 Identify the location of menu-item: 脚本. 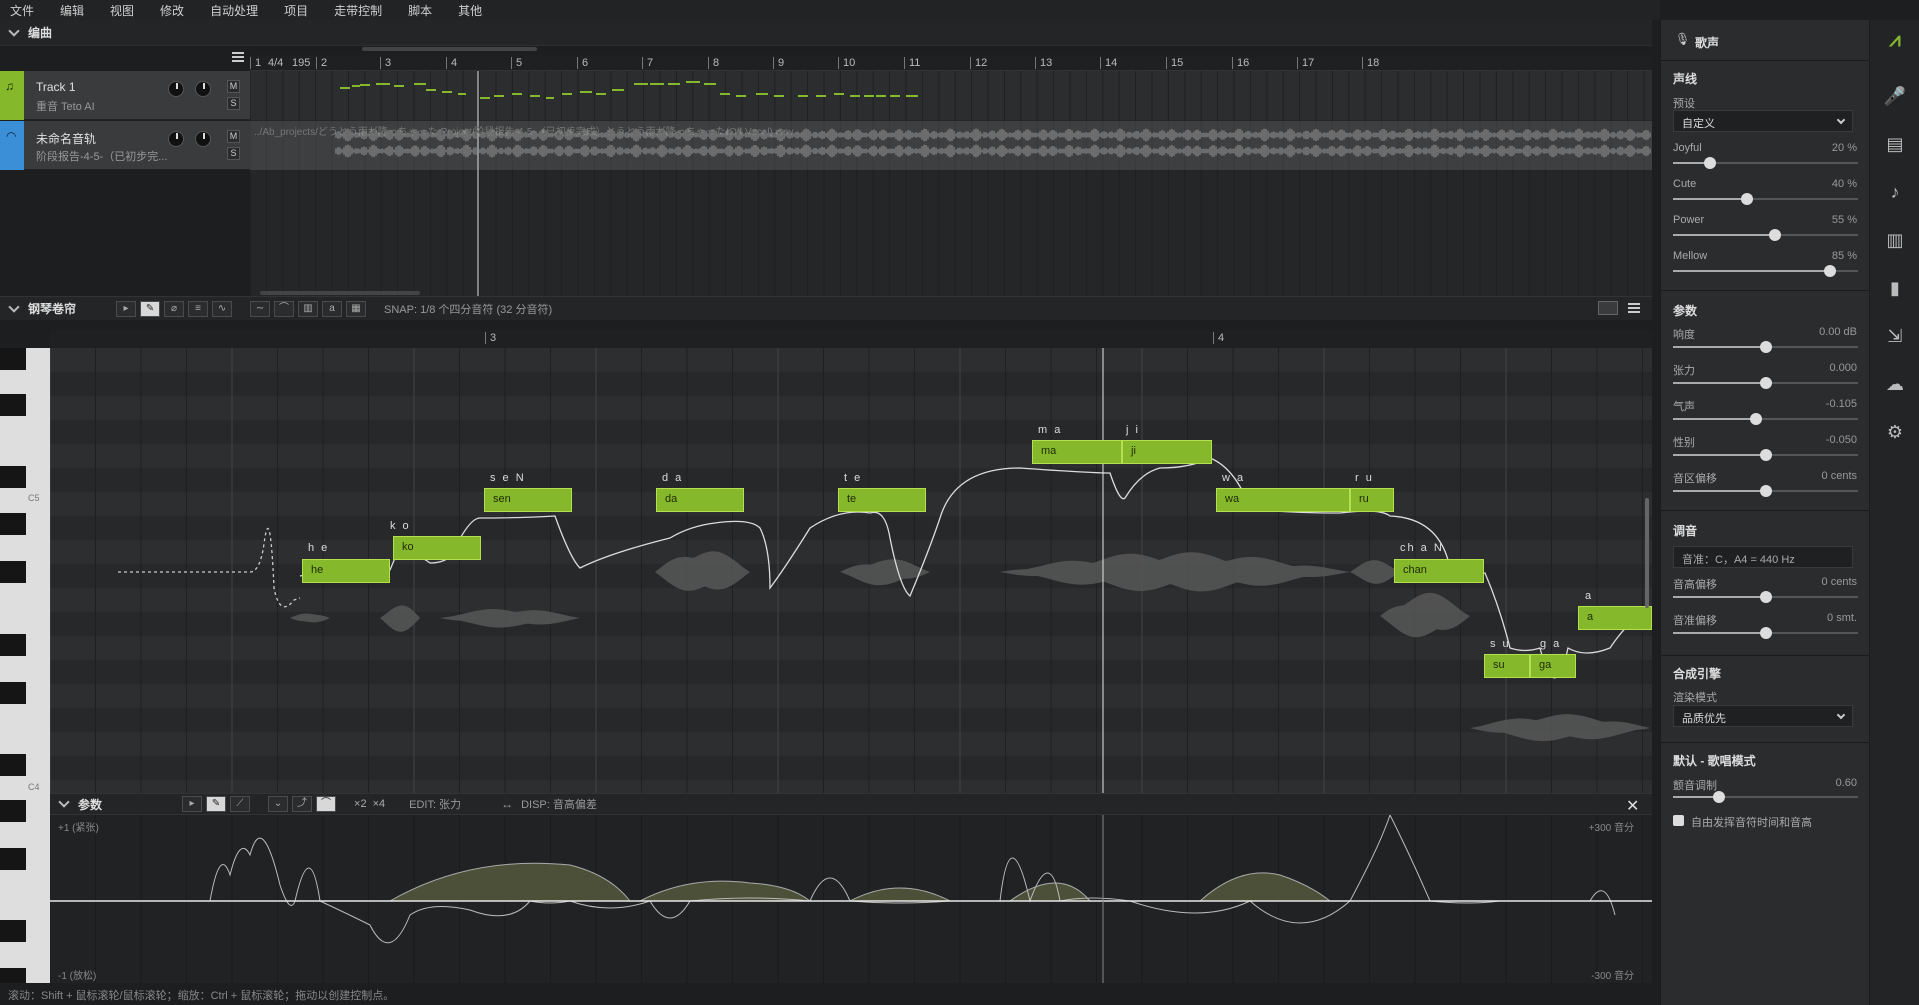
(420, 10).